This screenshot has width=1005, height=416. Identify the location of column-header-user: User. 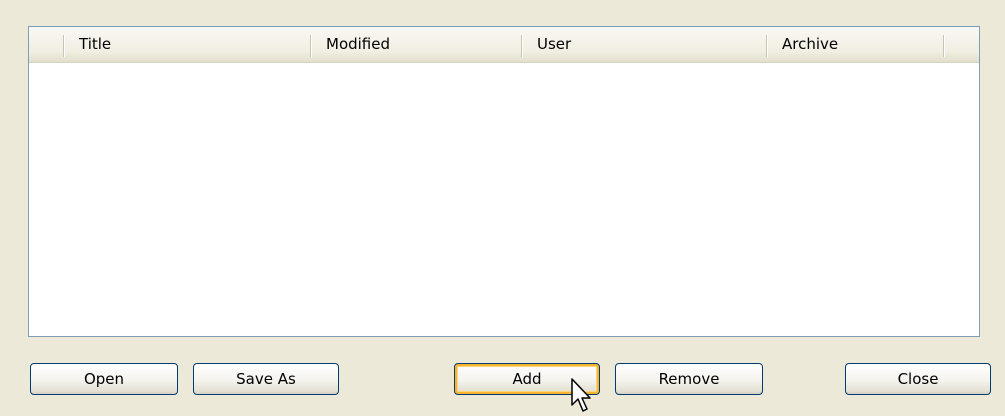
(644, 44).